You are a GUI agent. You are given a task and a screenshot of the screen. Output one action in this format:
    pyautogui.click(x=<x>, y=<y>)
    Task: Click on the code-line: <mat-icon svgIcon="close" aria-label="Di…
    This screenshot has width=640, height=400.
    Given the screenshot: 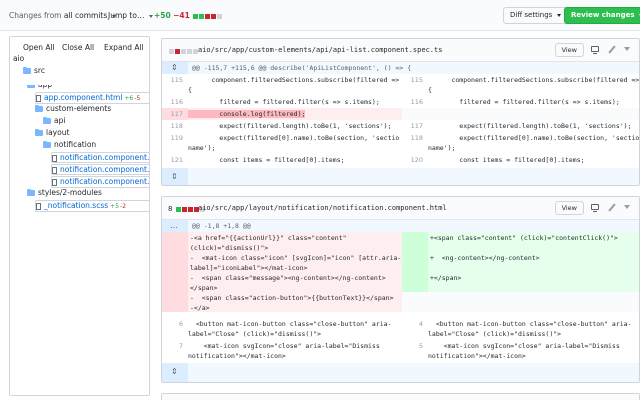 What is the action you would take?
    pyautogui.click(x=294, y=350)
    